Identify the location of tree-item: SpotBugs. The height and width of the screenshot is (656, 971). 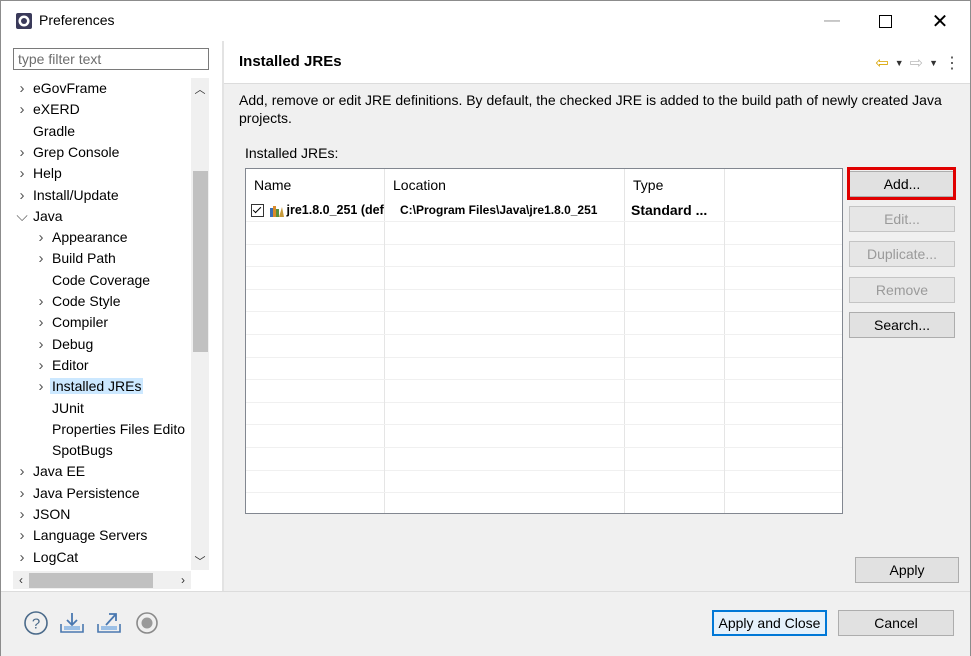
(73, 450).